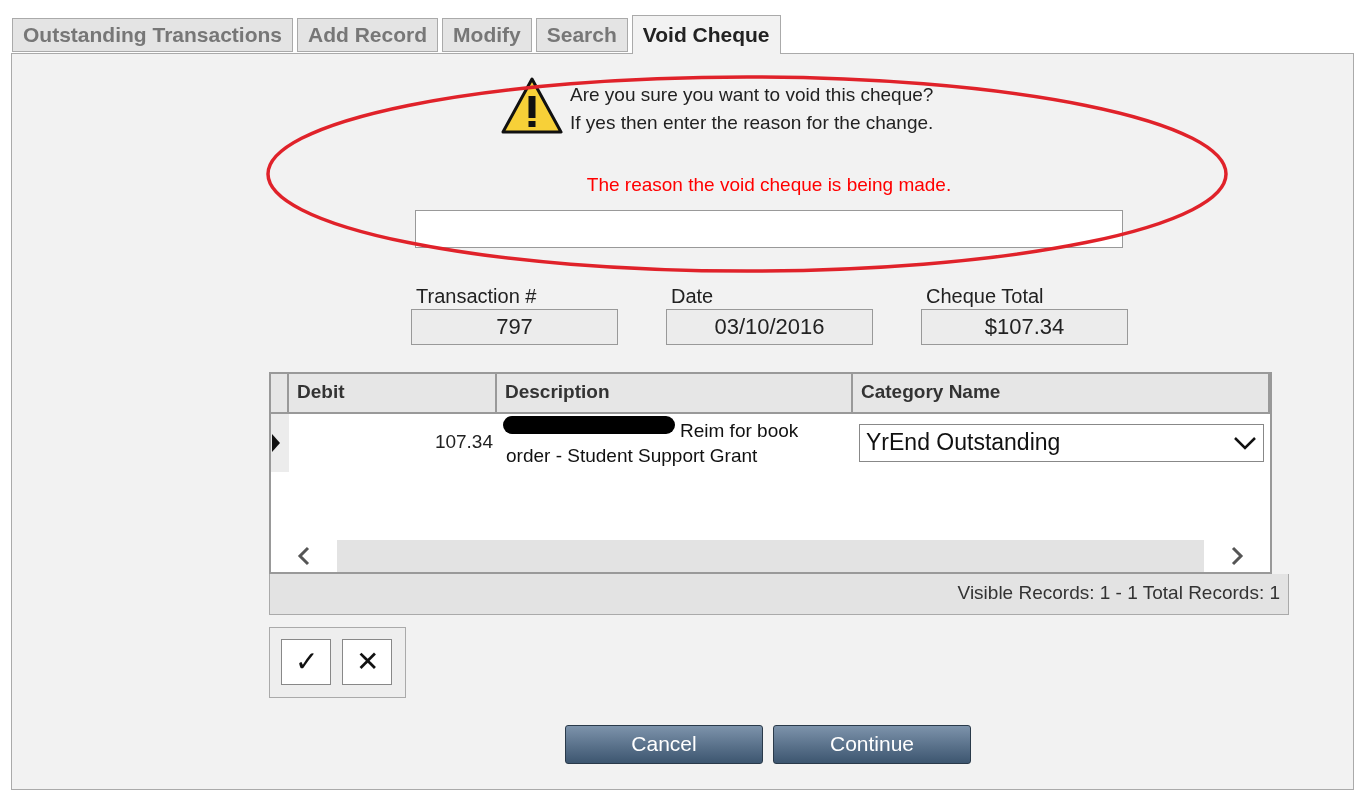  What do you see at coordinates (872, 744) in the screenshot?
I see `action-button: Continue` at bounding box center [872, 744].